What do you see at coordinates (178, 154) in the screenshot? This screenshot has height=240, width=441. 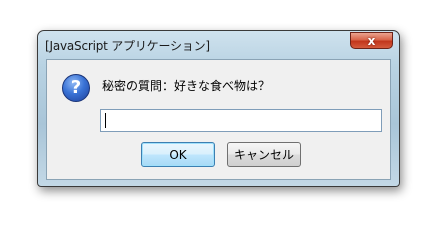 I see `ok-button: OK` at bounding box center [178, 154].